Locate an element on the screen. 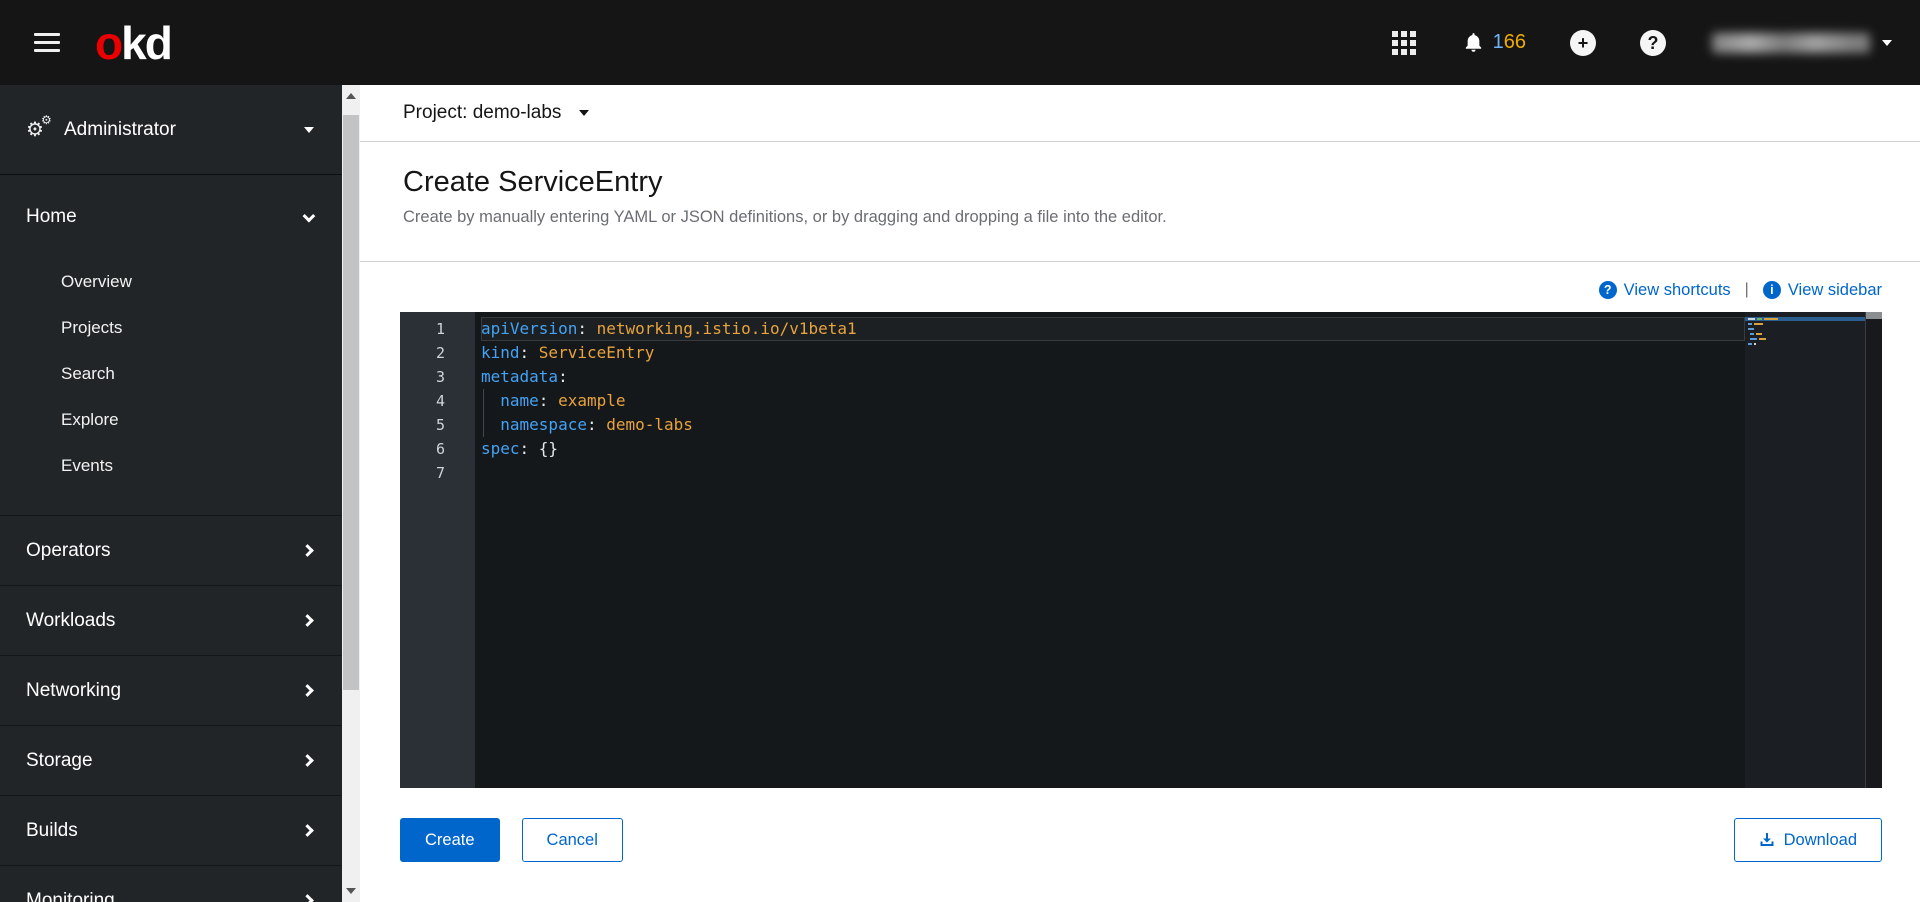  section-label: Home is located at coordinates (51, 216).